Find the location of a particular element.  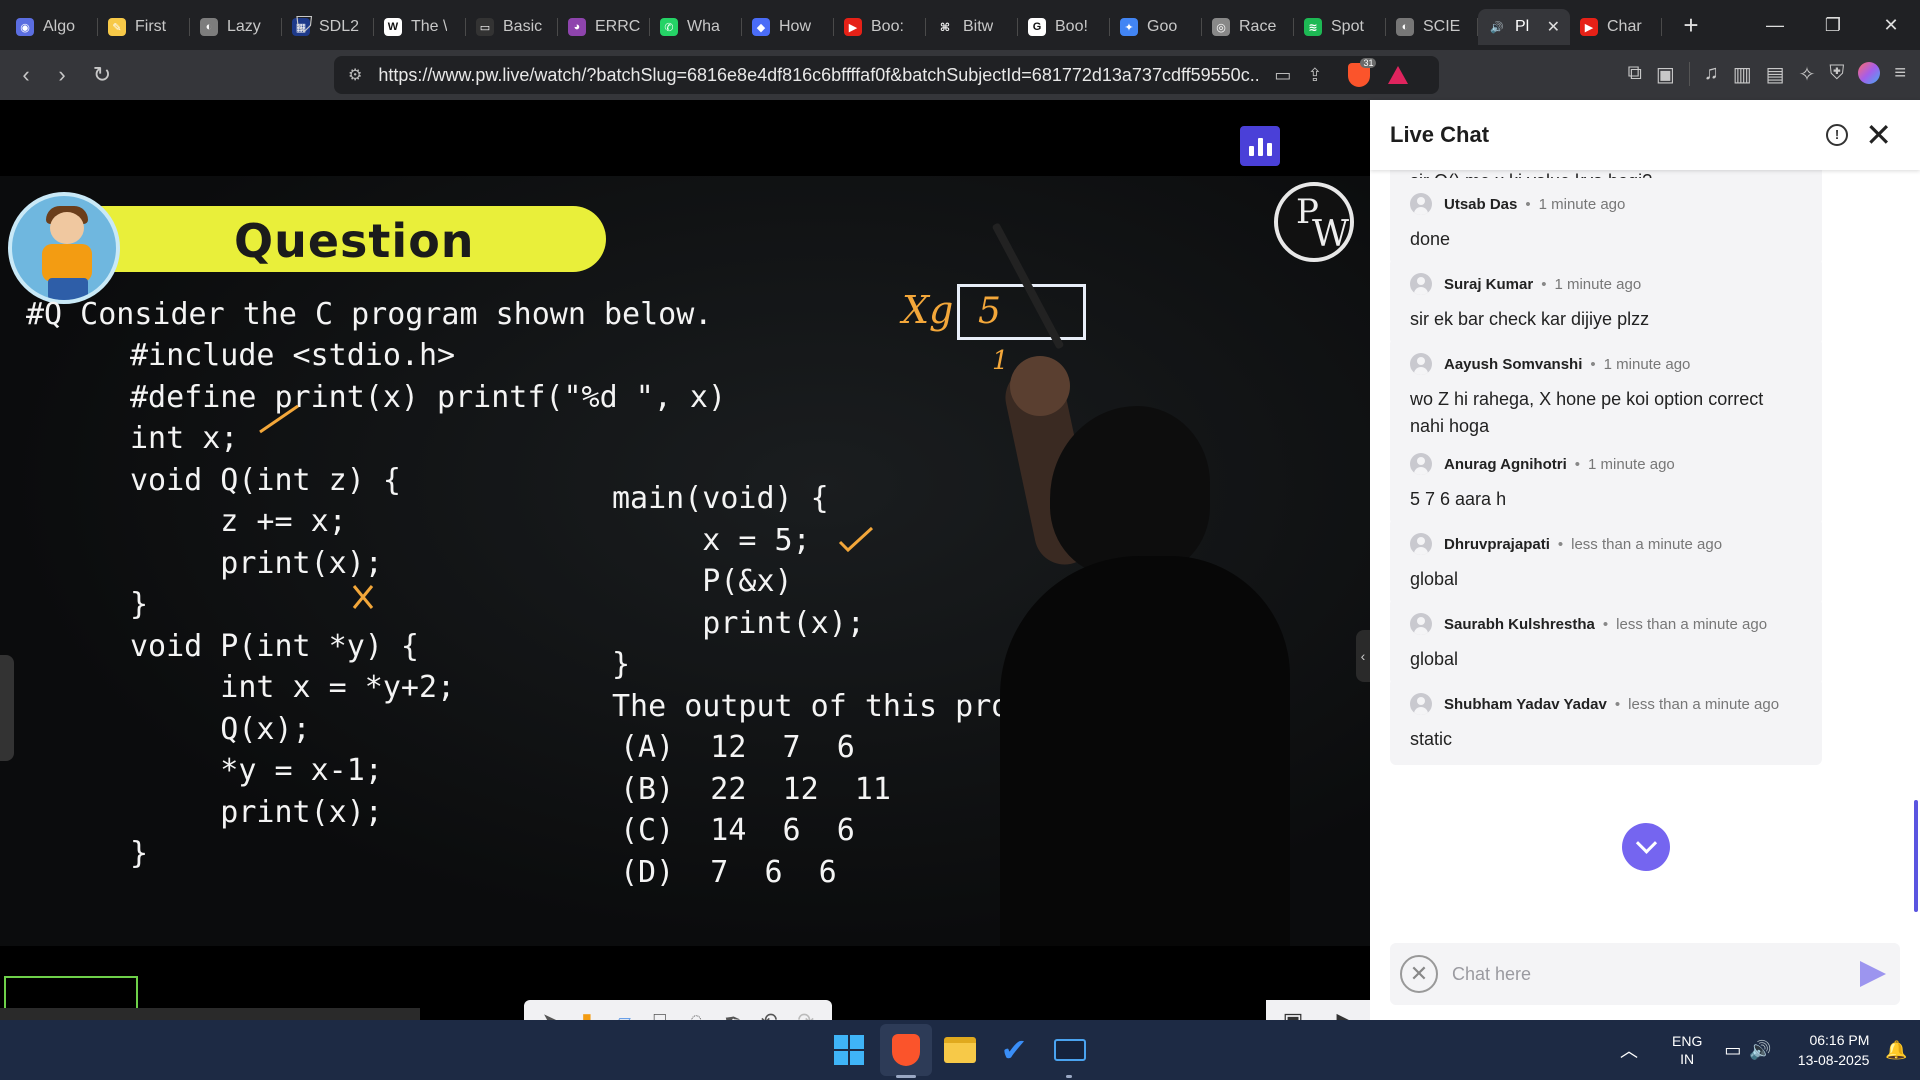

notification-bell-icon: 🔔 is located at coordinates (1896, 1050).